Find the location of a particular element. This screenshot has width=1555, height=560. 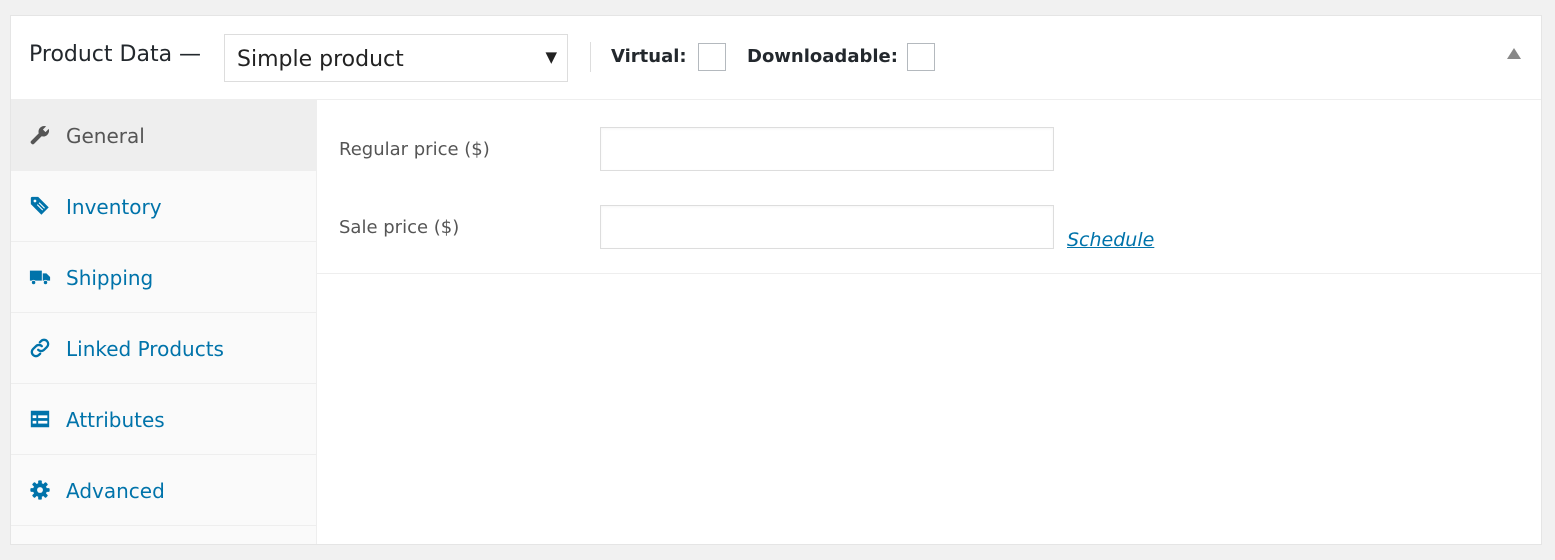

tab-label: Shipping is located at coordinates (110, 278).